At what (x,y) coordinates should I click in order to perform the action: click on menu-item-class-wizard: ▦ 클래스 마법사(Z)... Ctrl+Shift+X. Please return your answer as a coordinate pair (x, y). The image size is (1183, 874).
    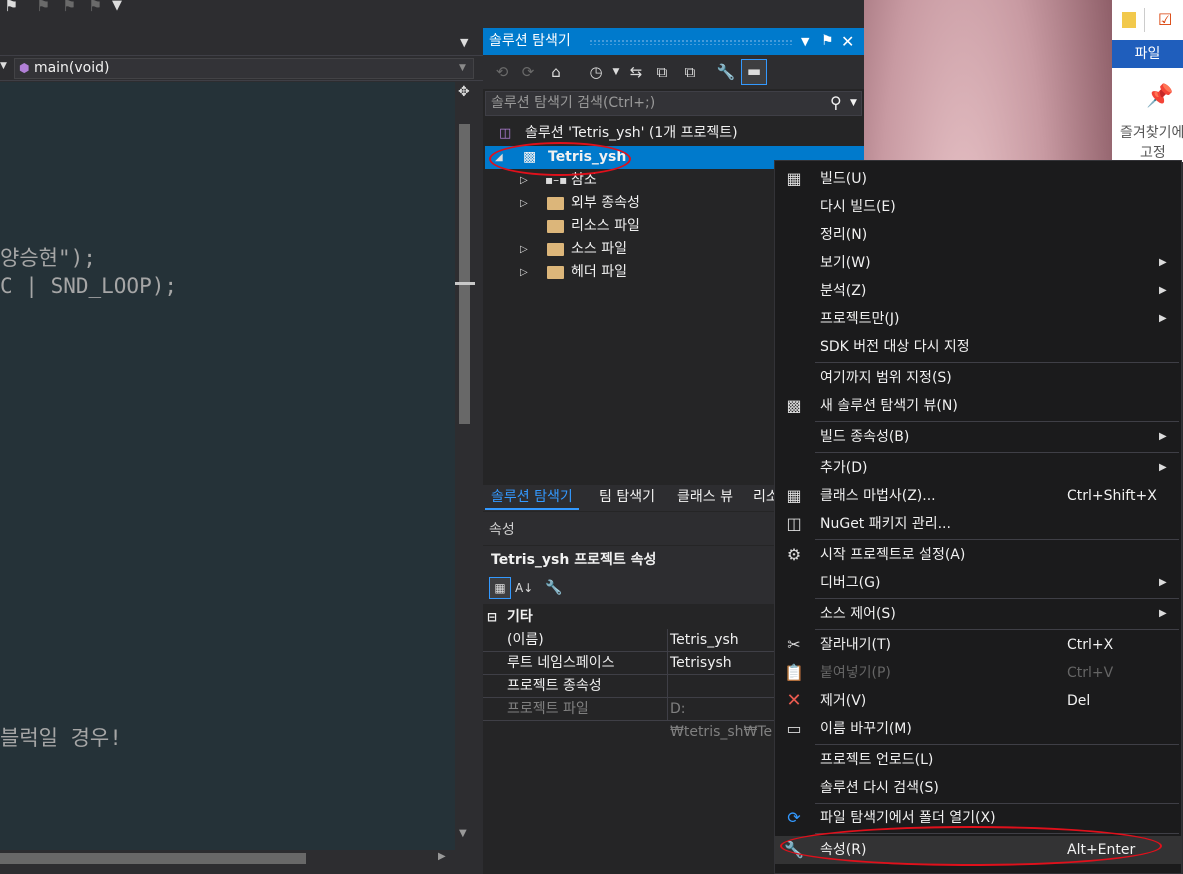
    Looking at the image, I should click on (978, 496).